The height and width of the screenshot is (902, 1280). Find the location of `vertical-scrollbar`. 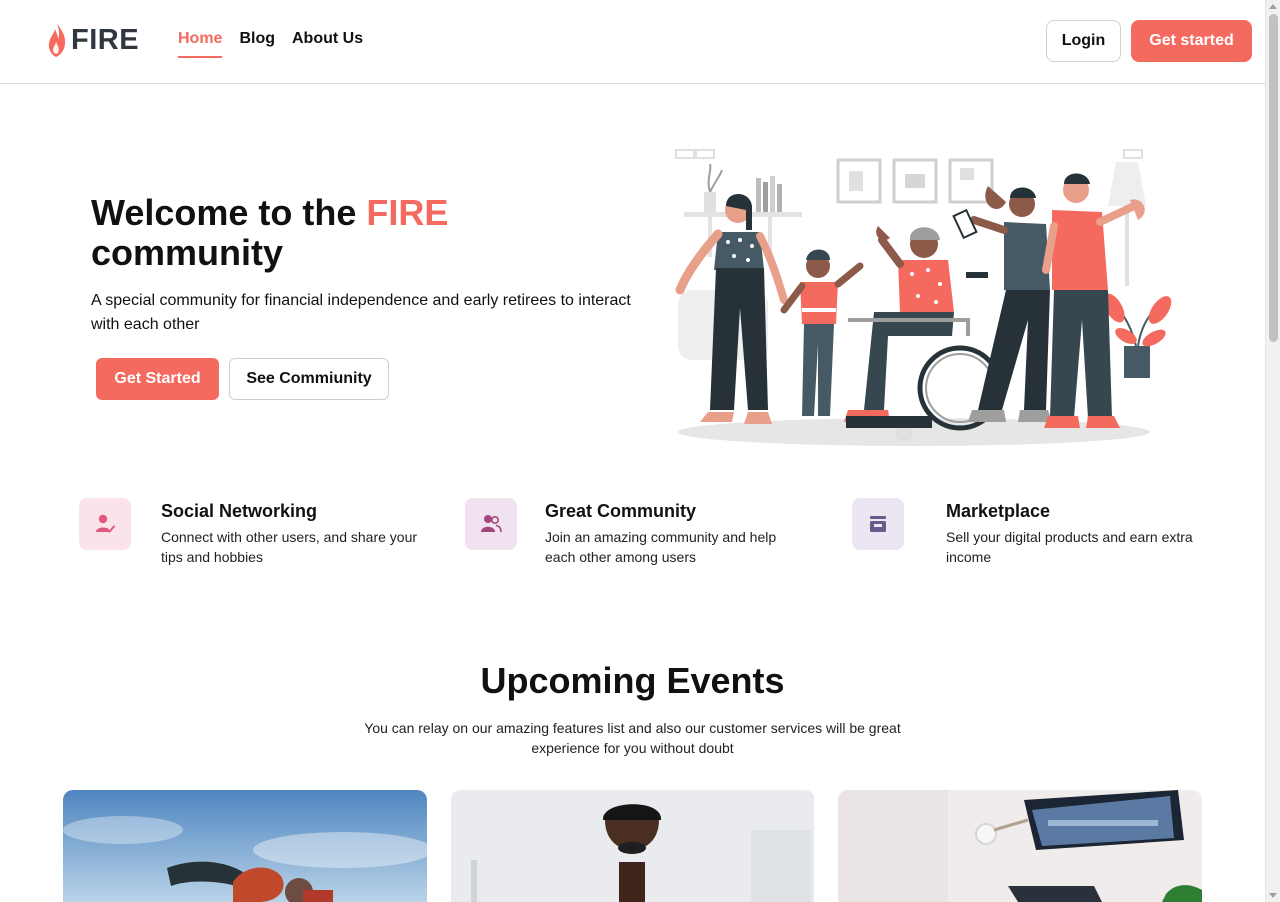

vertical-scrollbar is located at coordinates (1272, 451).